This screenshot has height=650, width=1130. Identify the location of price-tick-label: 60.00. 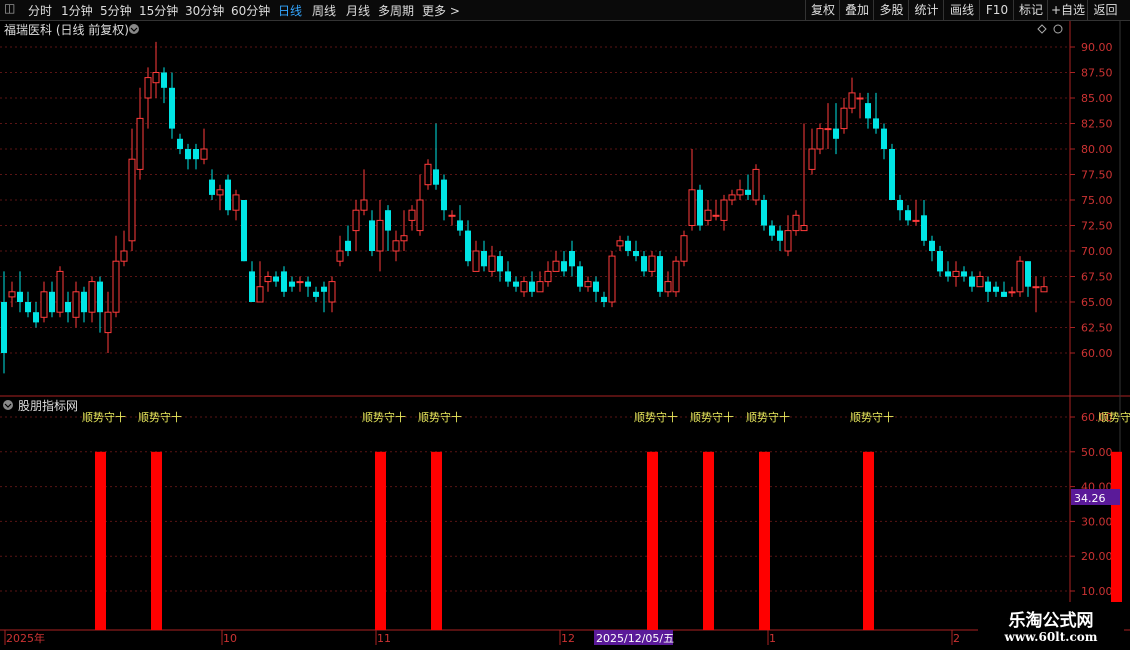
(1097, 353).